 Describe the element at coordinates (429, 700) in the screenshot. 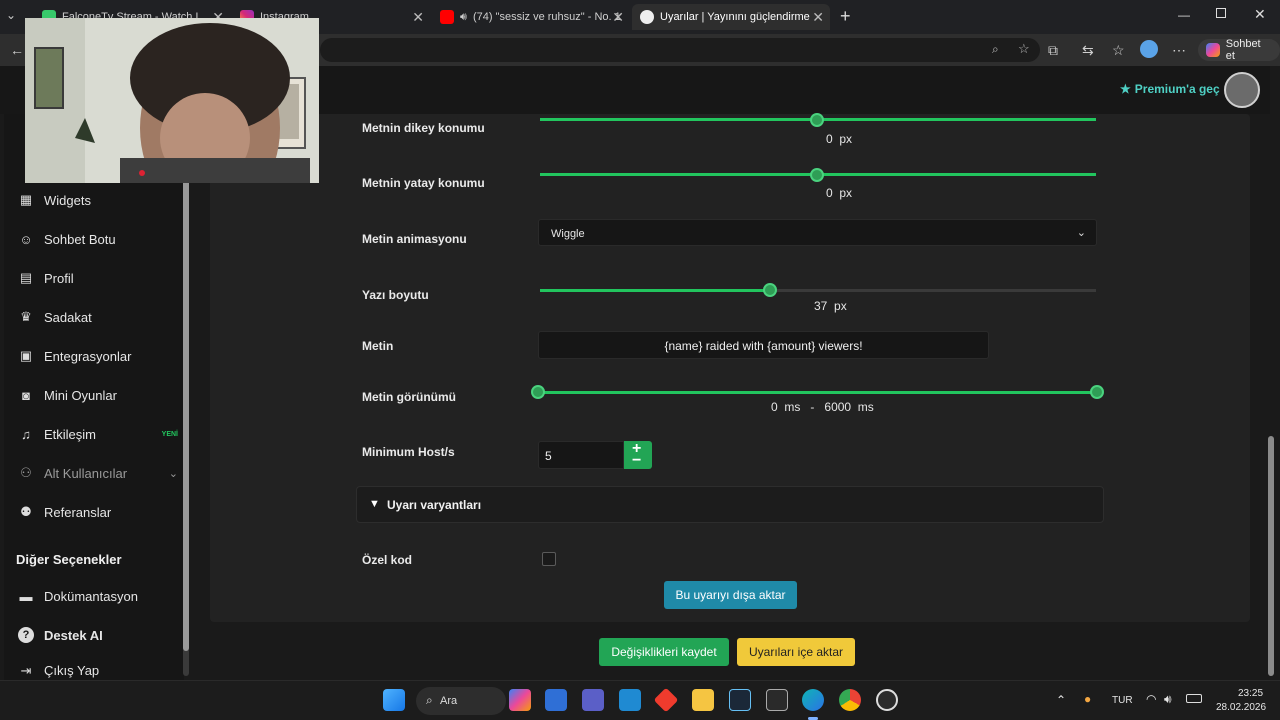

I see `search-icon: ⌕` at that location.